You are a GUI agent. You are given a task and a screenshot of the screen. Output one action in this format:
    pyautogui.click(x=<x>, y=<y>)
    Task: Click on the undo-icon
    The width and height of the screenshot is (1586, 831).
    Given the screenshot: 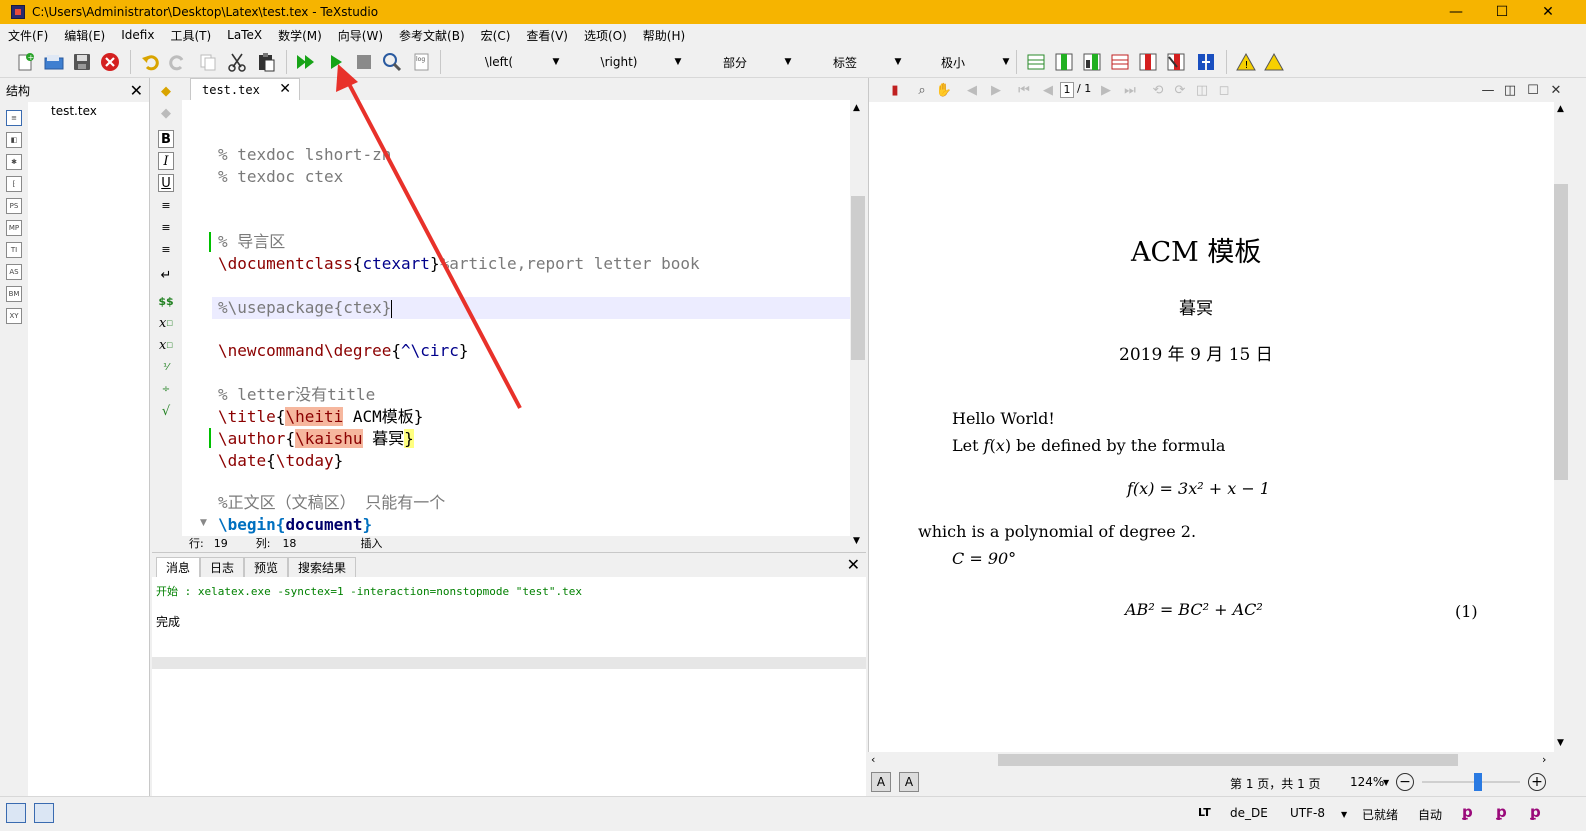 What is the action you would take?
    pyautogui.click(x=150, y=62)
    